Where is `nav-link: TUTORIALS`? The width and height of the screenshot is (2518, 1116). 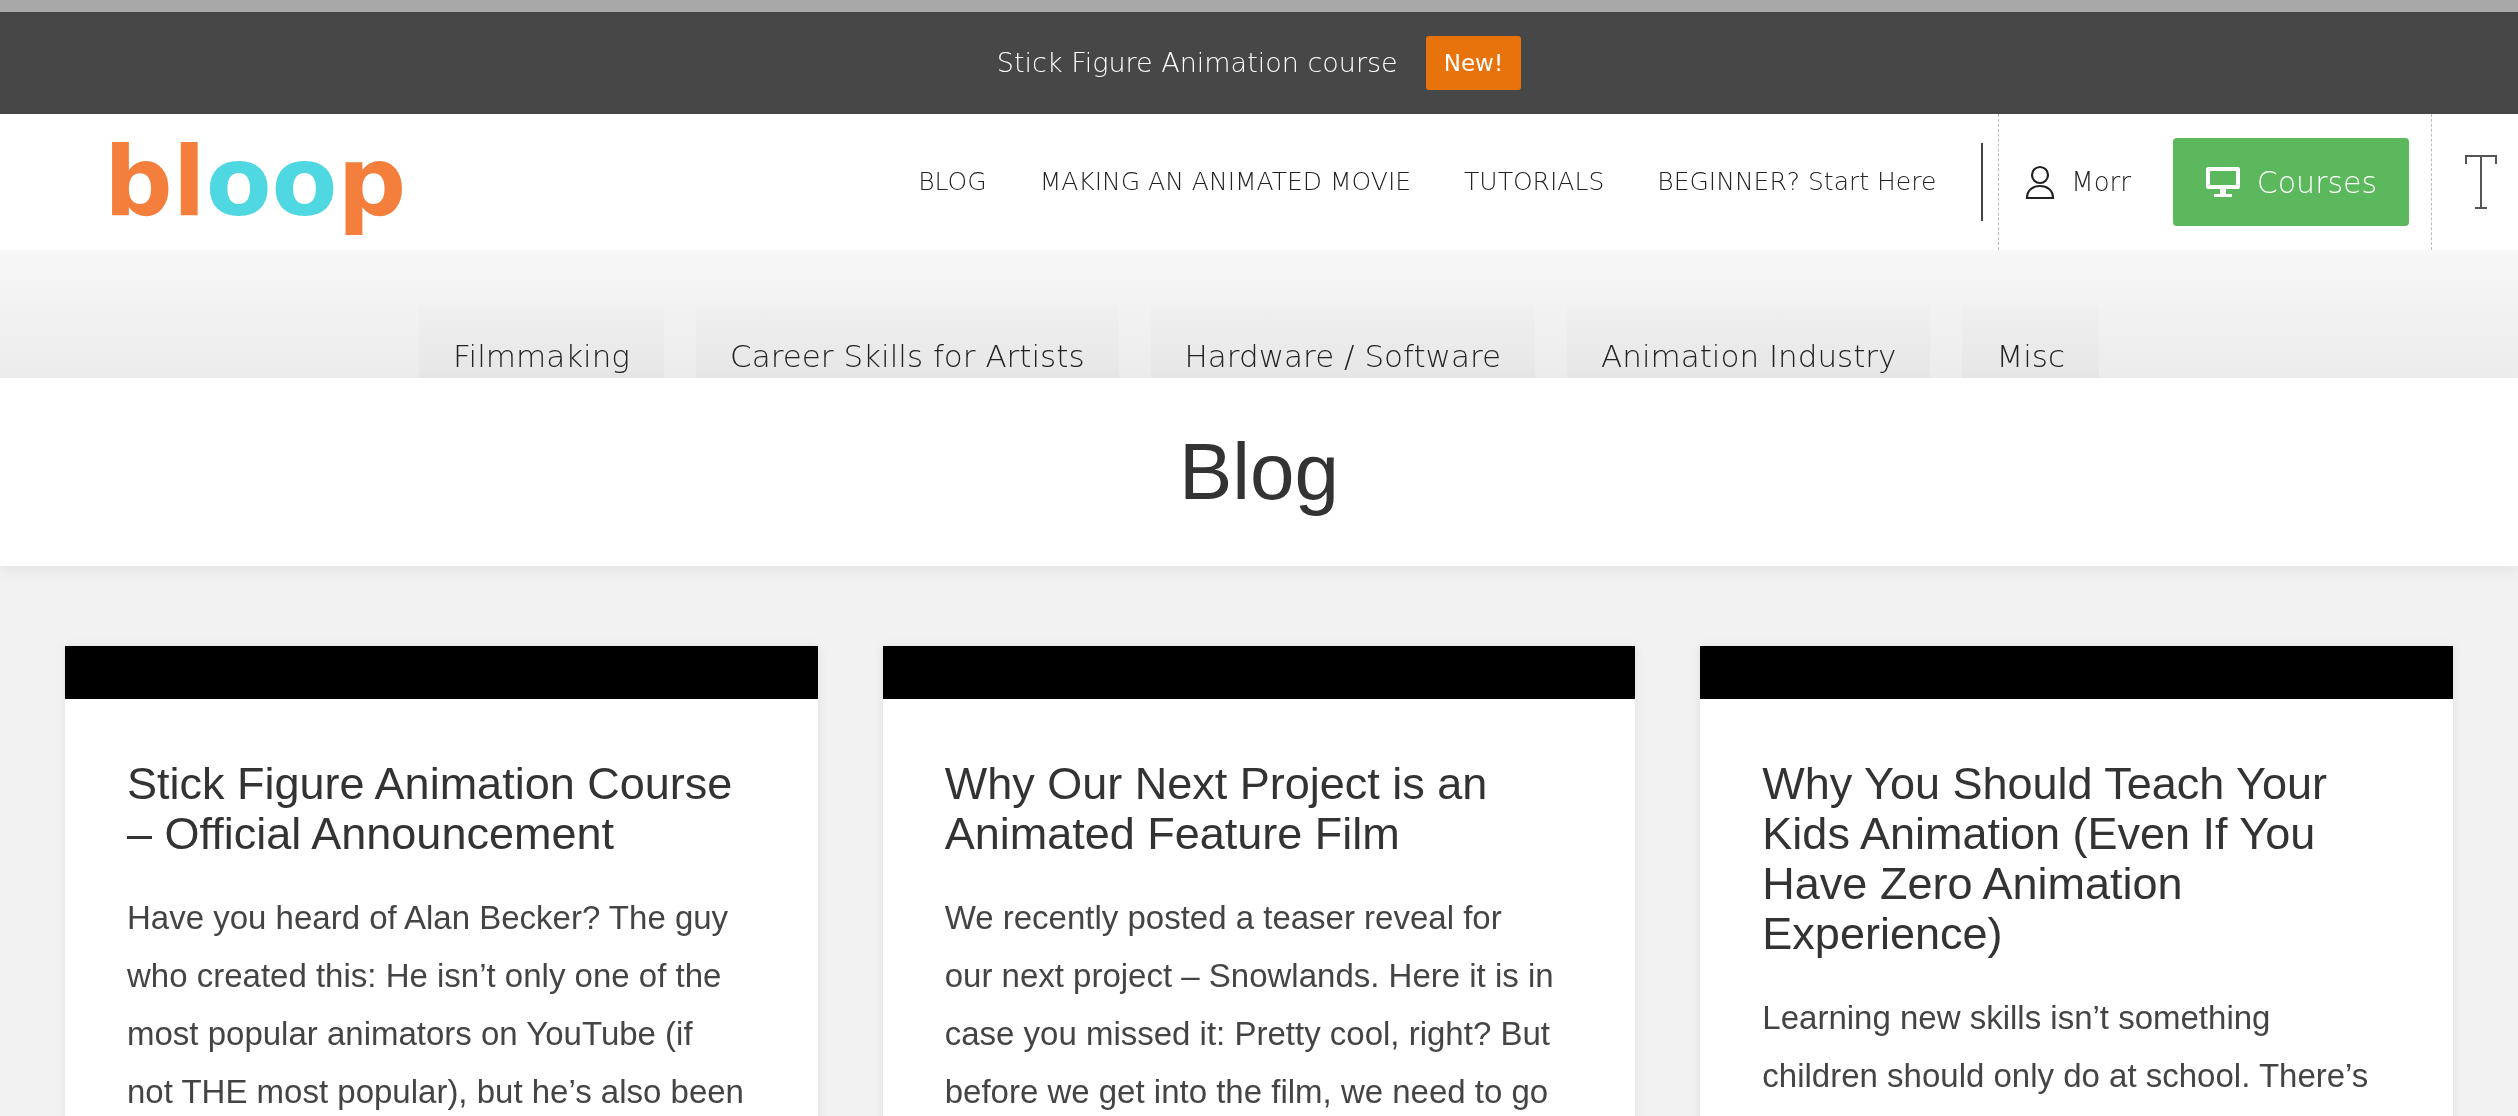
nav-link: TUTORIALS is located at coordinates (1534, 182).